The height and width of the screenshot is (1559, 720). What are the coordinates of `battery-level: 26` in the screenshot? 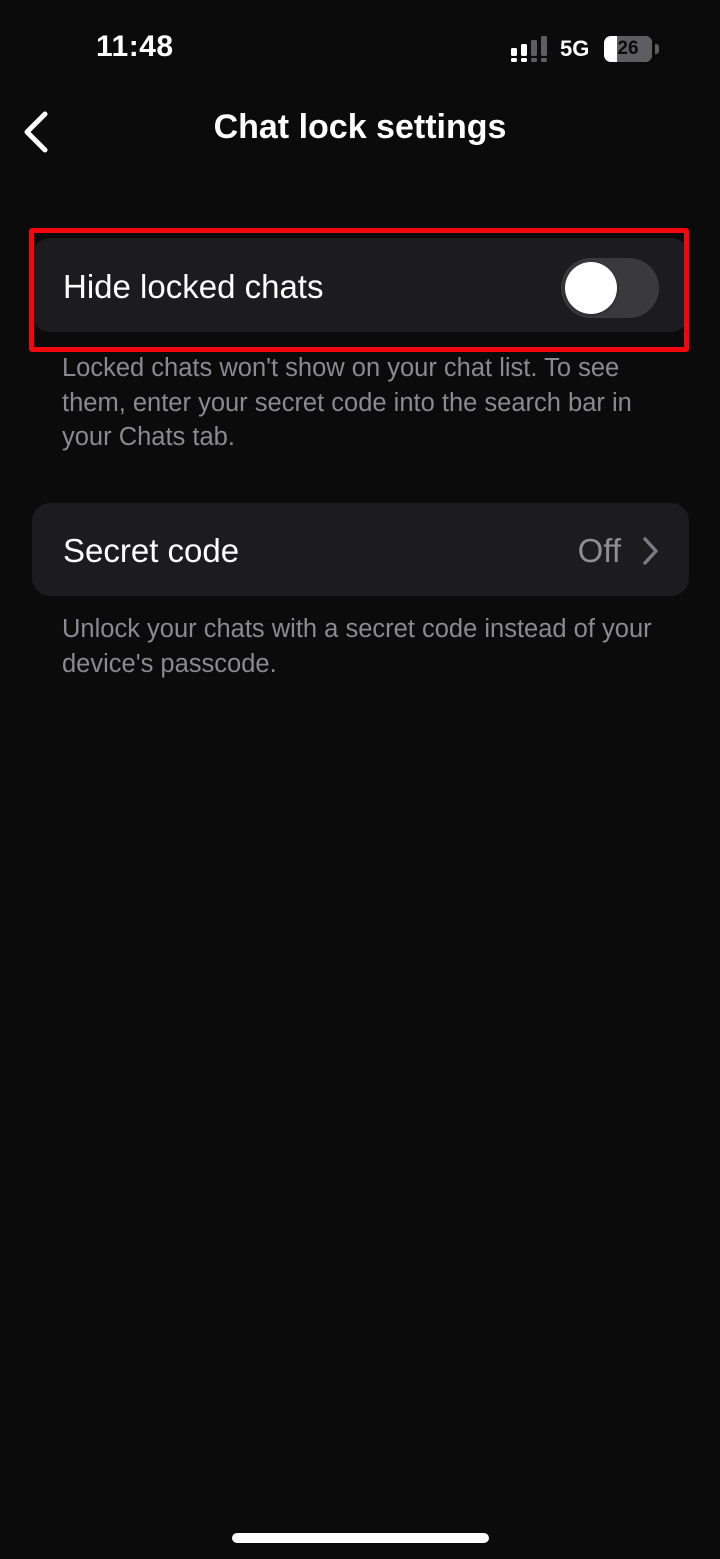 It's located at (628, 48).